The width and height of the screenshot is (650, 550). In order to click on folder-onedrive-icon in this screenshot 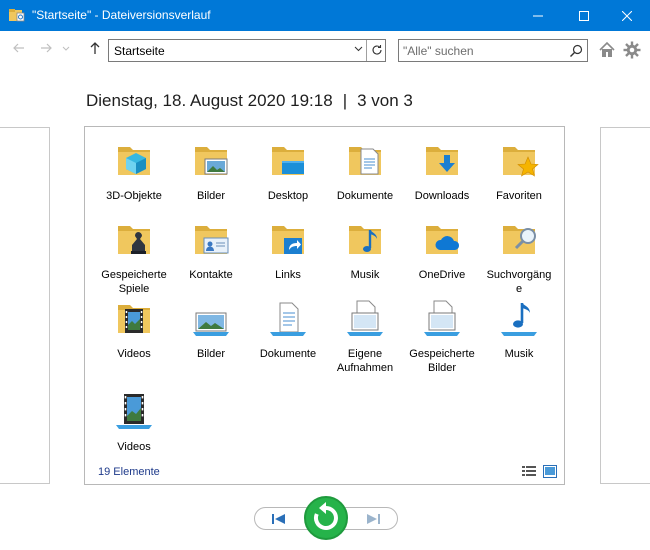, I will do `click(443, 240)`.